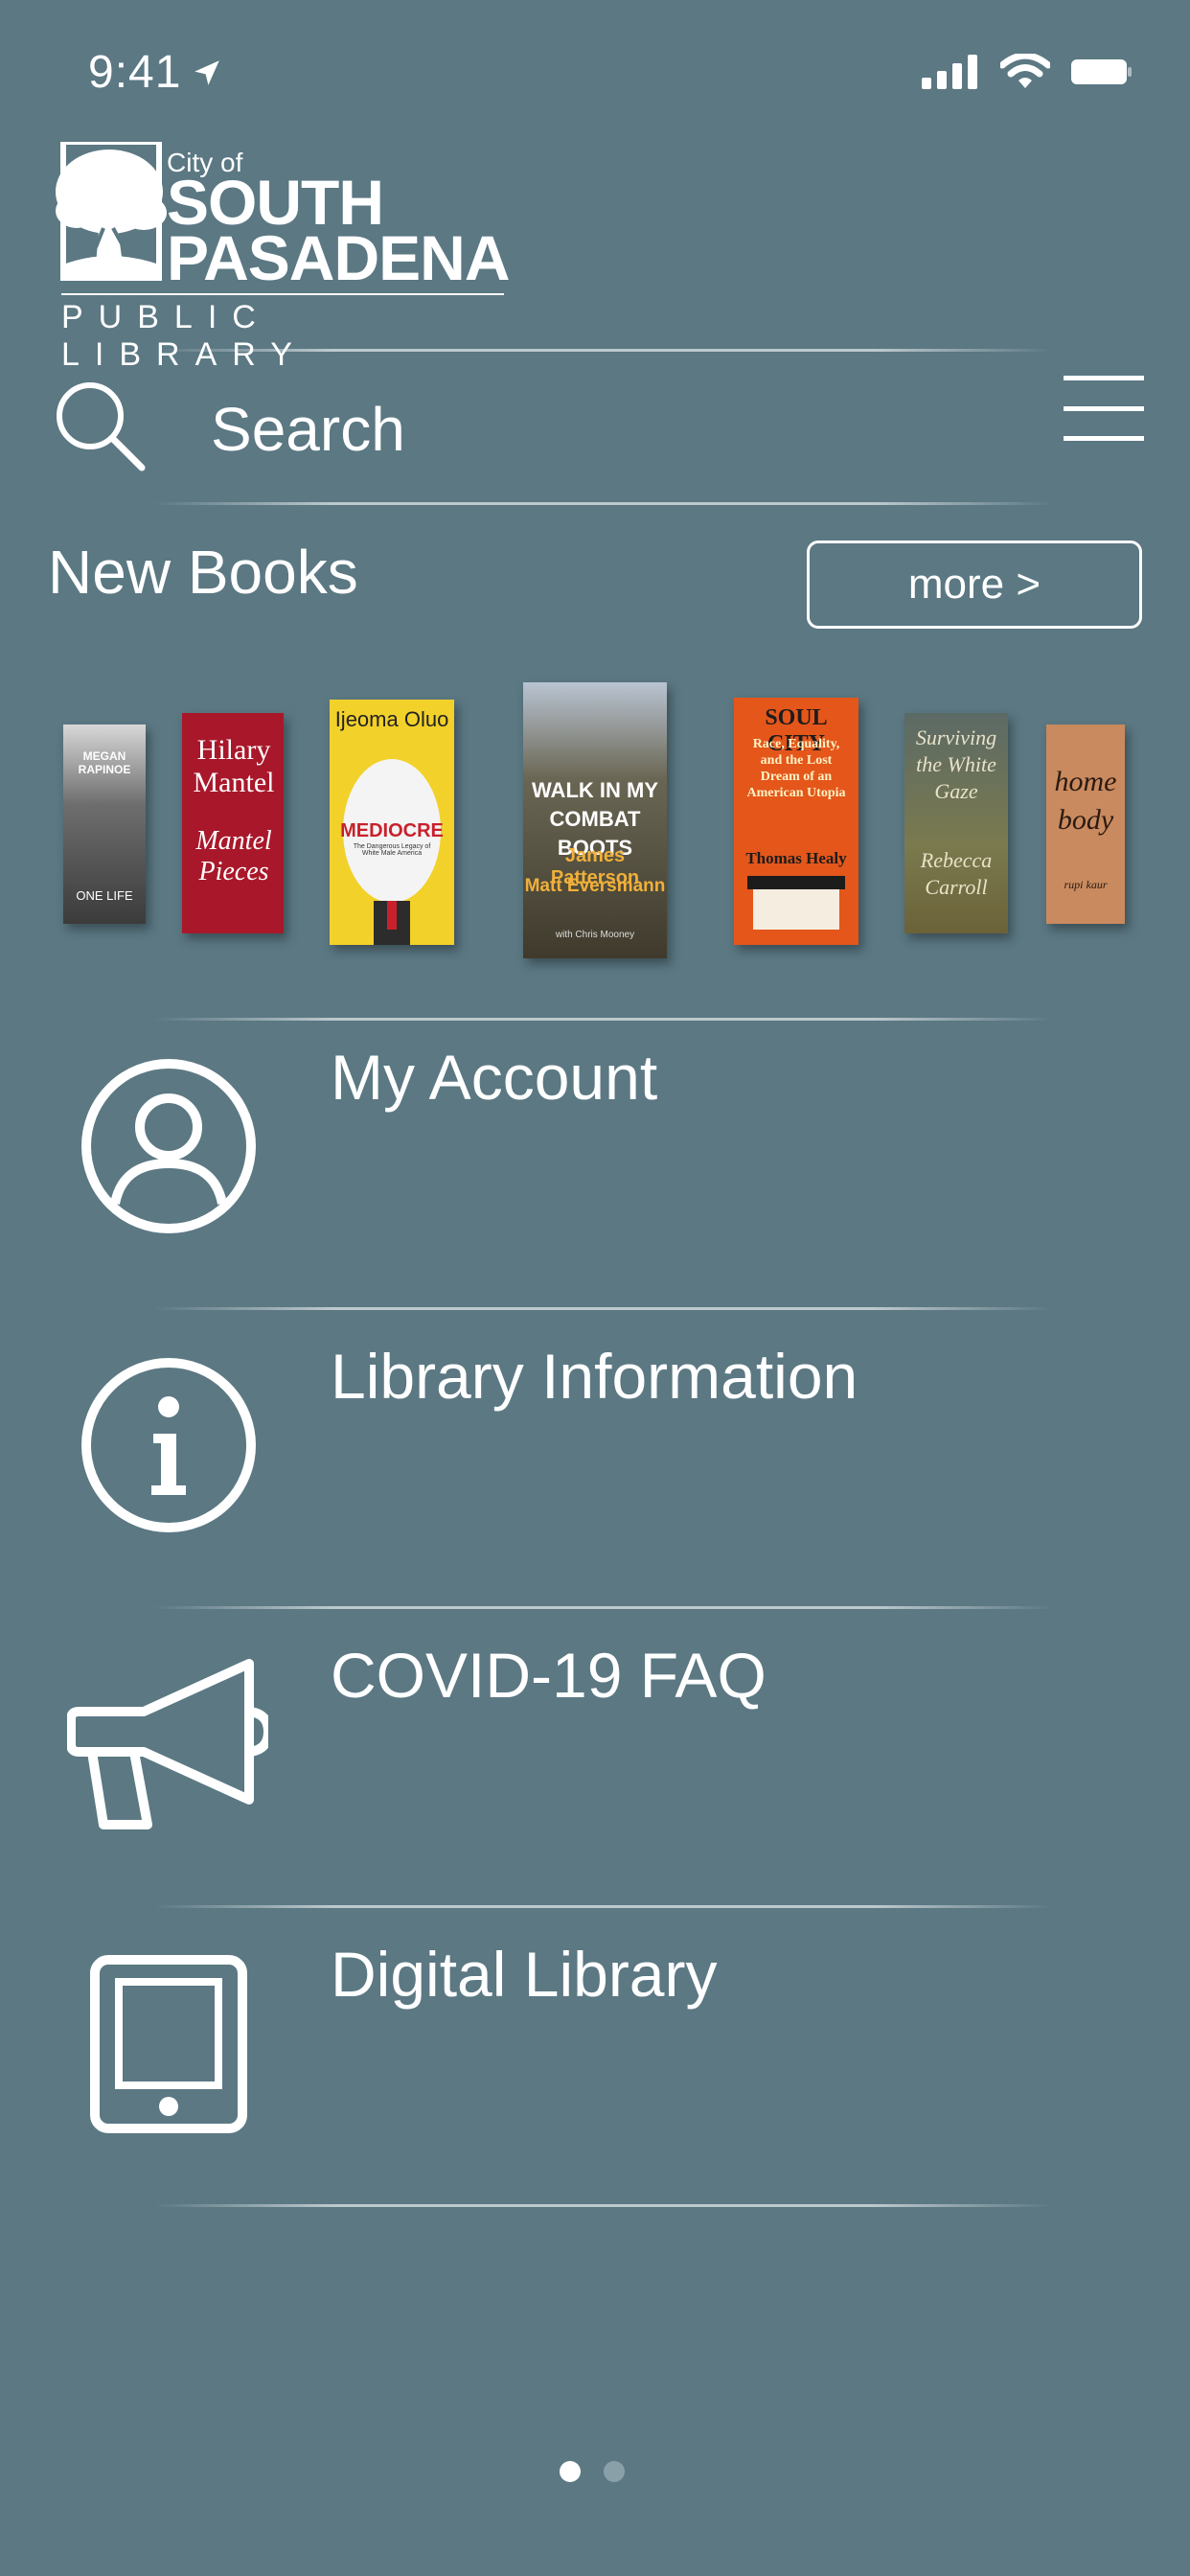 Image resolution: width=1190 pixels, height=2576 pixels. I want to click on book-cover: MEGAN RAPINOE ONE LIFE, so click(105, 824).